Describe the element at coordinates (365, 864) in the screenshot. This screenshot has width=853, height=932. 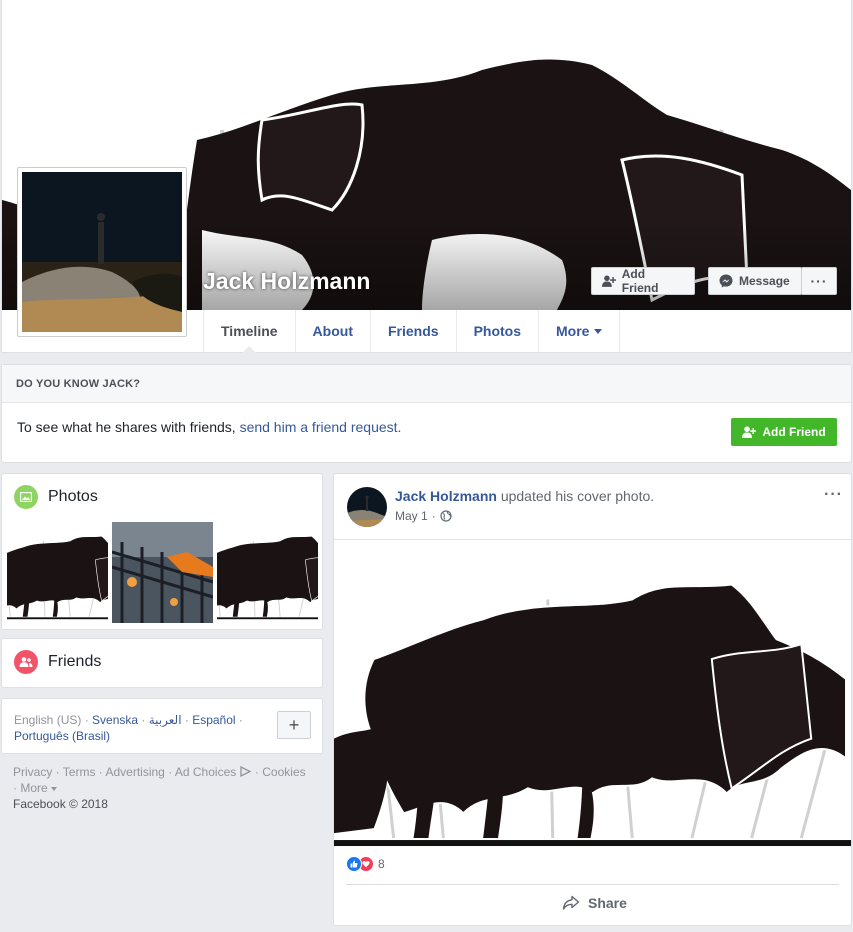
I see `reactions-summary: 8` at that location.